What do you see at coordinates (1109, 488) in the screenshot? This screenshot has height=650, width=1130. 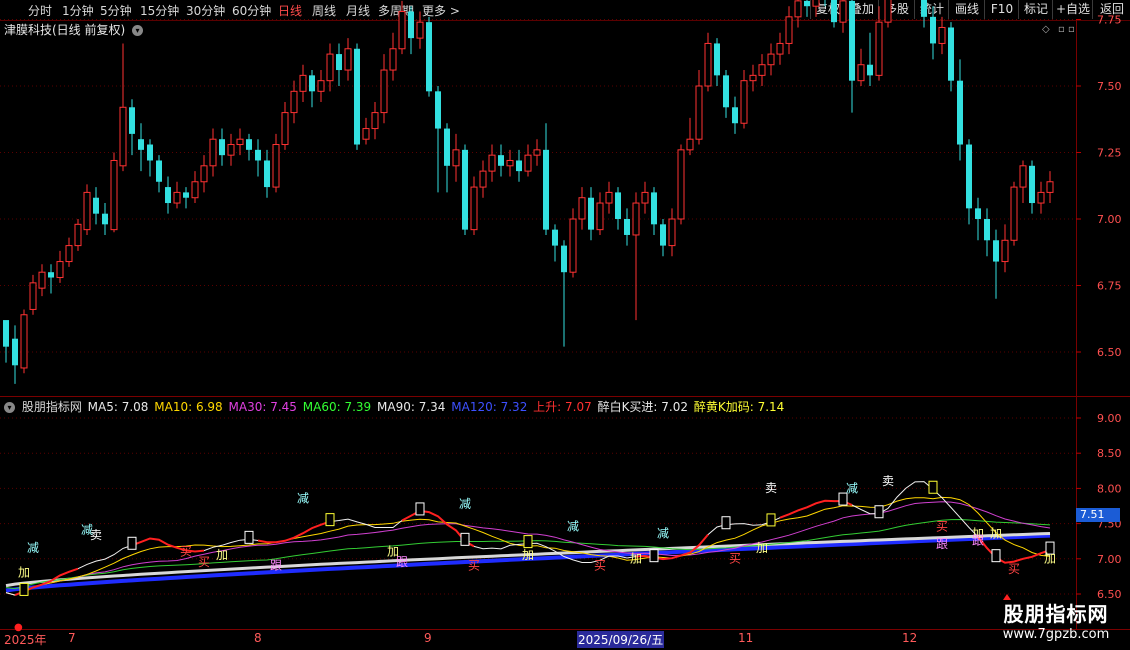 I see `ind-price-label: 8.00` at bounding box center [1109, 488].